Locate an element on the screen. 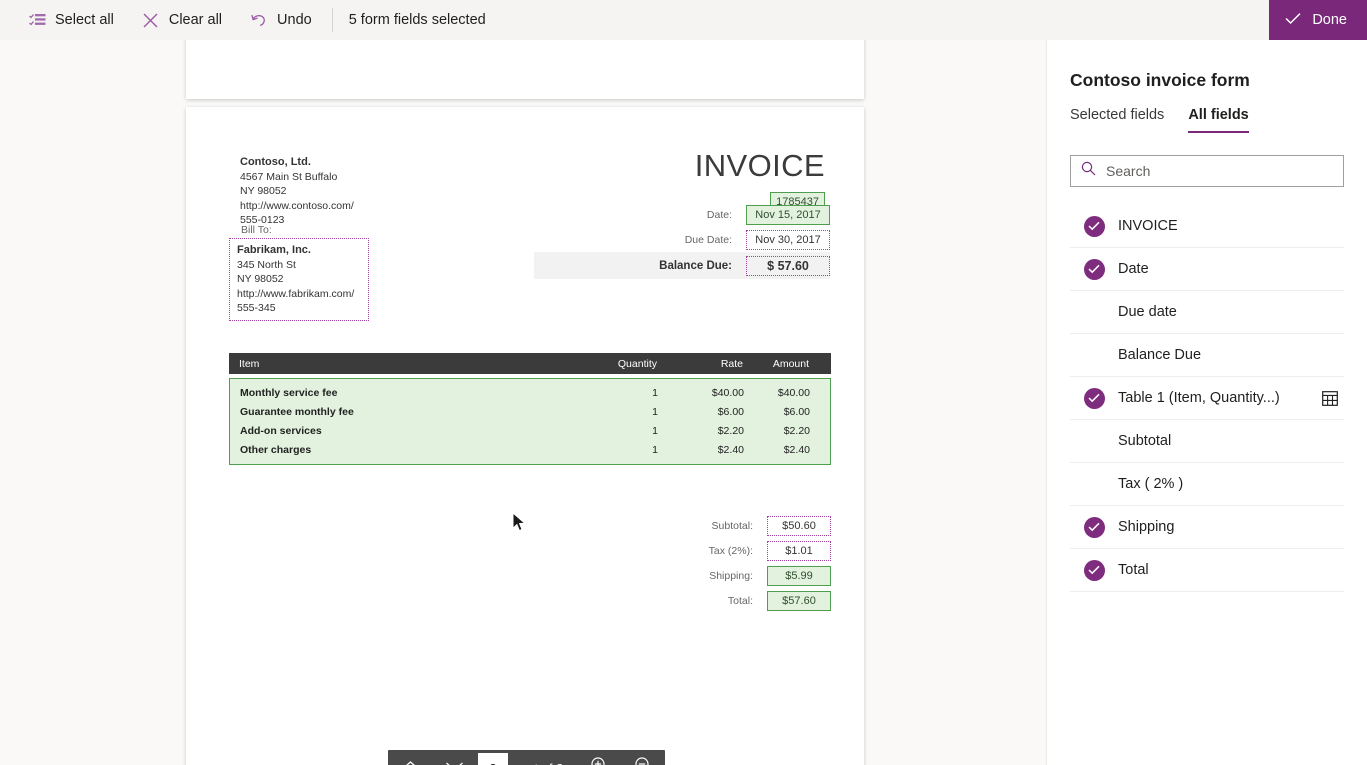 The image size is (1367, 765). field-checkbox-invoice is located at coordinates (1094, 226).